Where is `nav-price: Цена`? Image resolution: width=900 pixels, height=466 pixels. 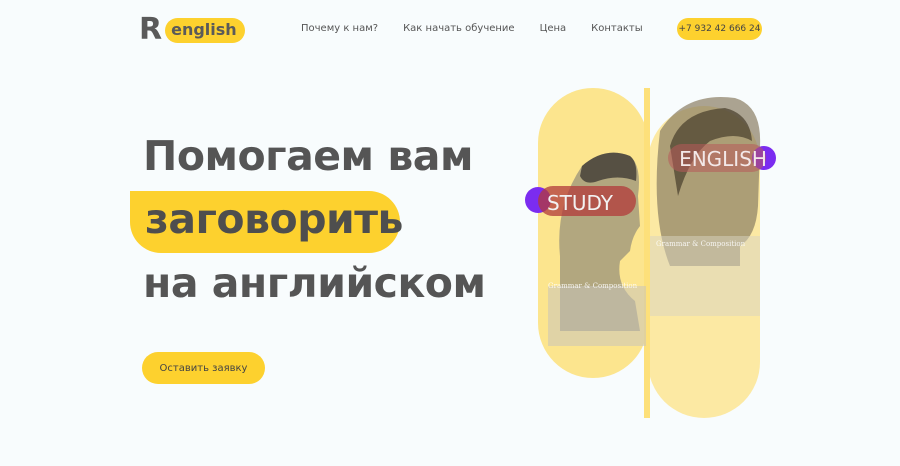 nav-price: Цена is located at coordinates (553, 28).